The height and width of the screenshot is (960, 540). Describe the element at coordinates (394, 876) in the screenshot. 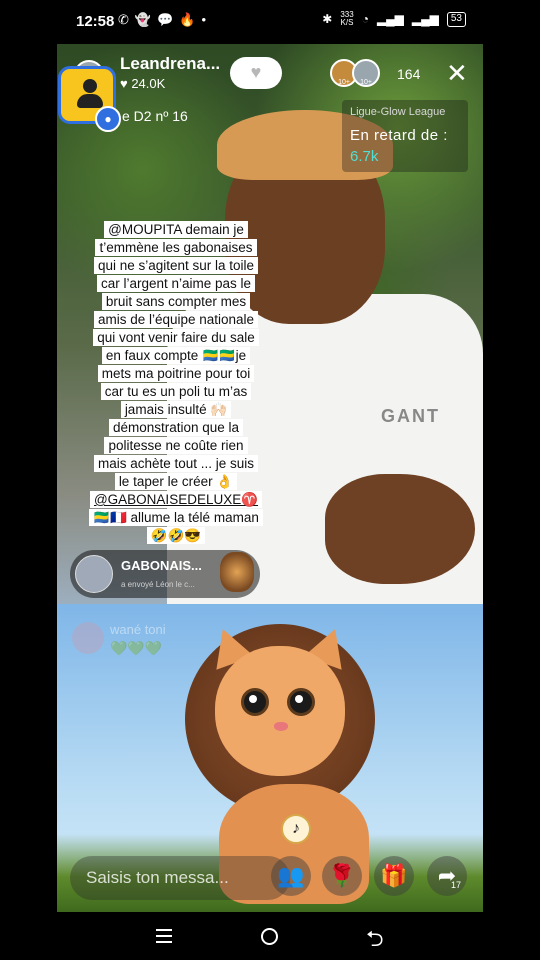

I see `gift-icon: 🎁` at that location.